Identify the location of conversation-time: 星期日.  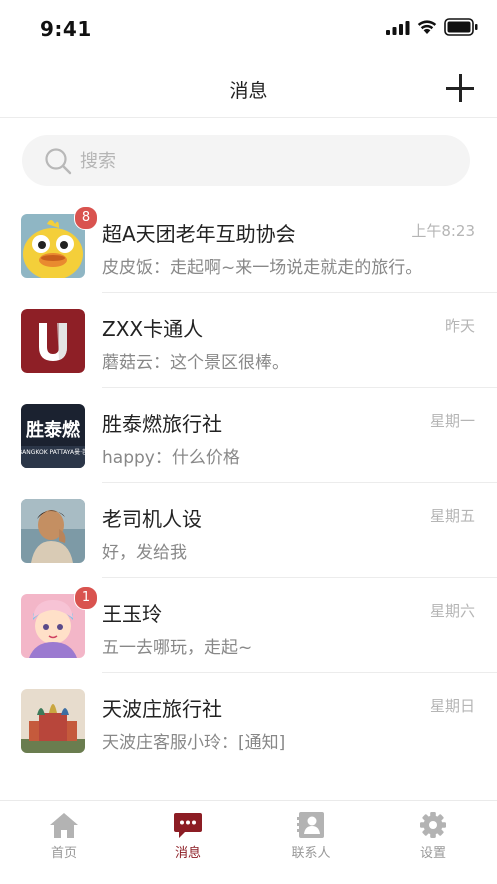
(452, 706).